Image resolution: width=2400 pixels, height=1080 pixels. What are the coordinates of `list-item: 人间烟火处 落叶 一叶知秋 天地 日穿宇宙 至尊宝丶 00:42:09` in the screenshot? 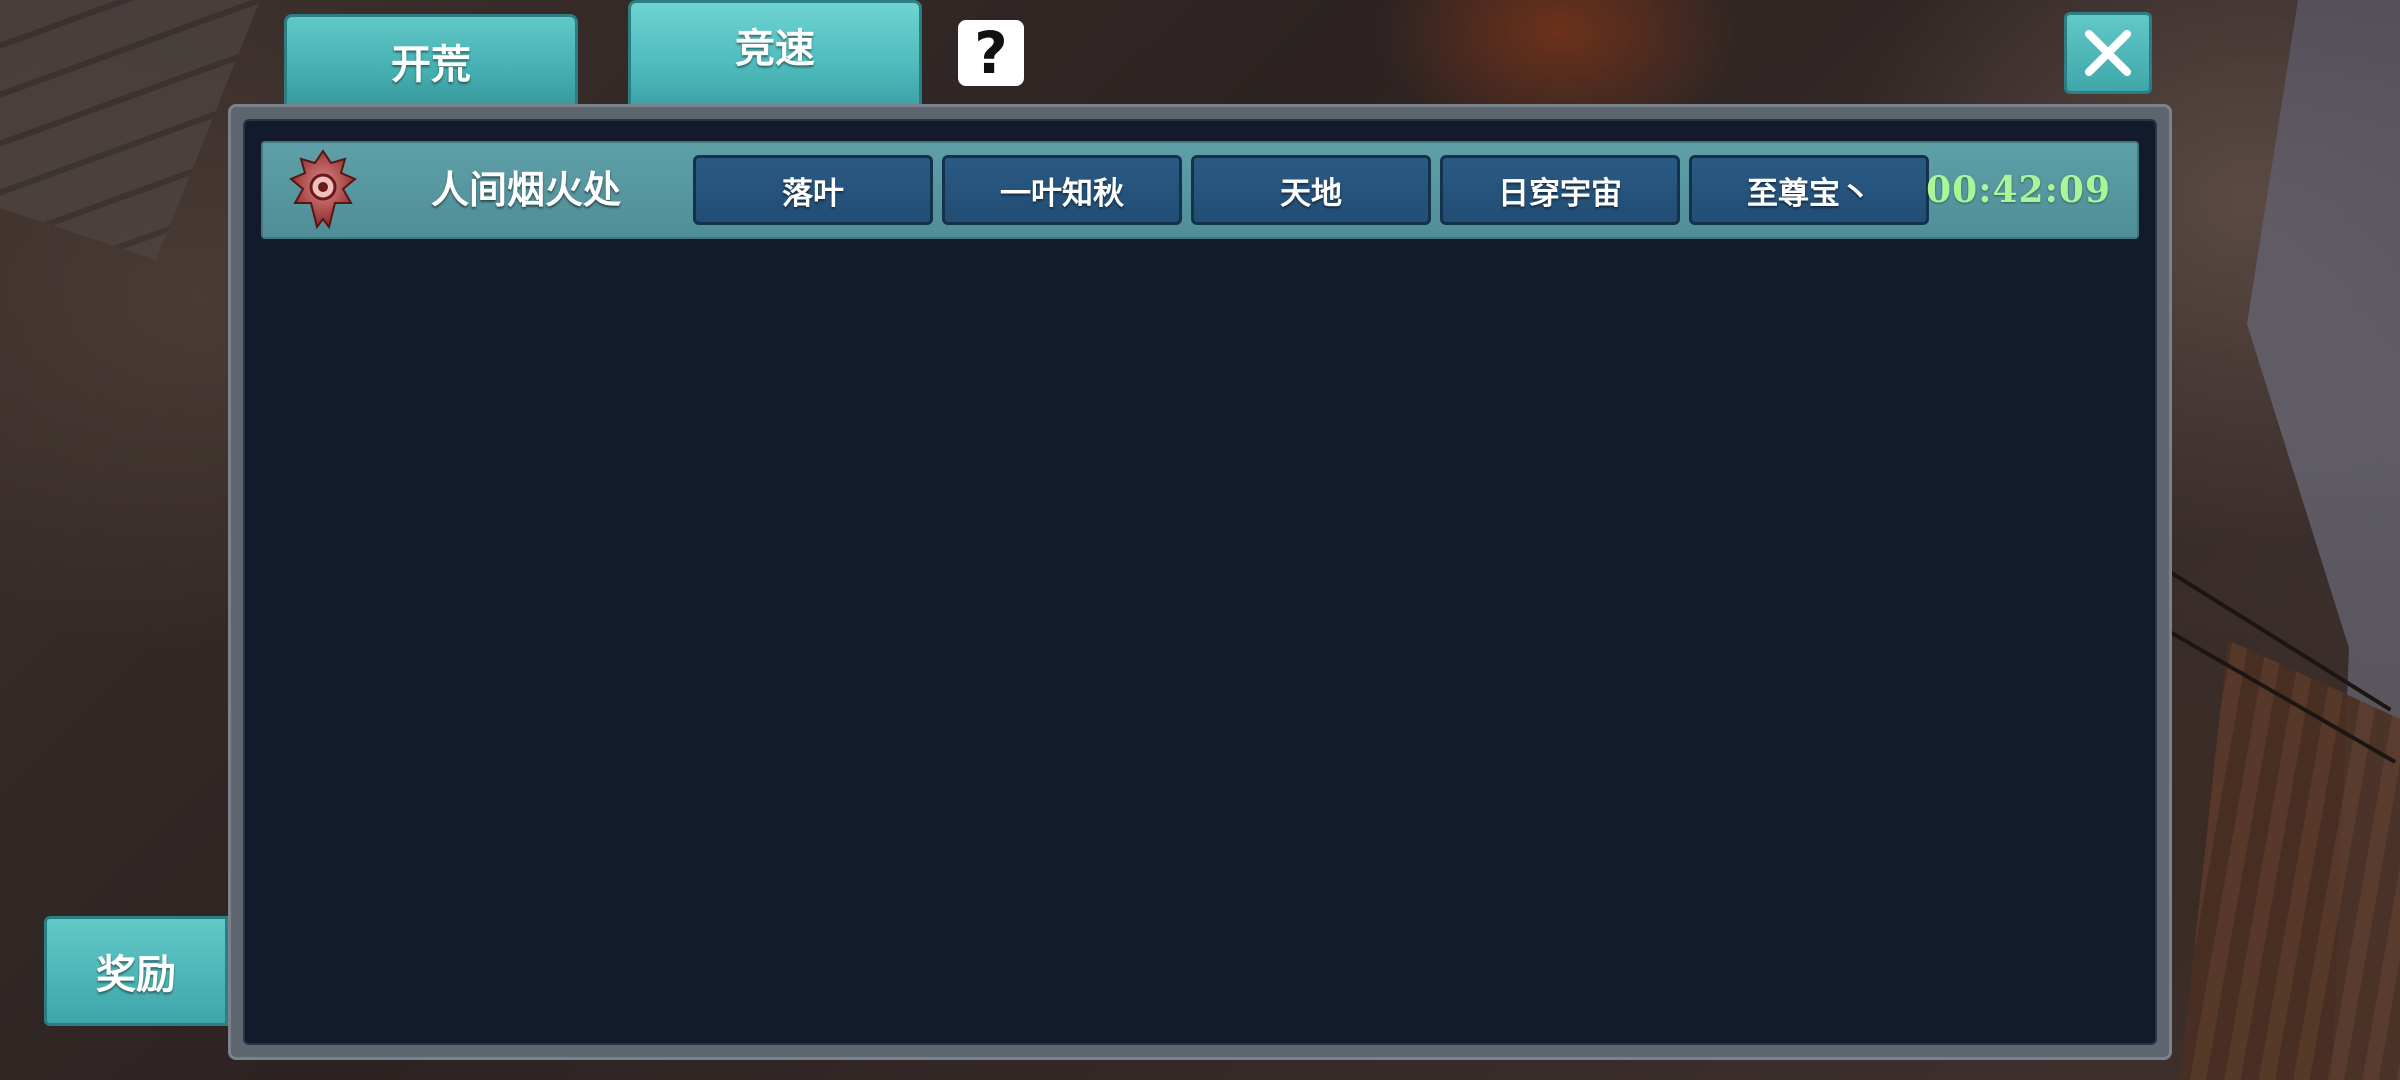 It's located at (1200, 190).